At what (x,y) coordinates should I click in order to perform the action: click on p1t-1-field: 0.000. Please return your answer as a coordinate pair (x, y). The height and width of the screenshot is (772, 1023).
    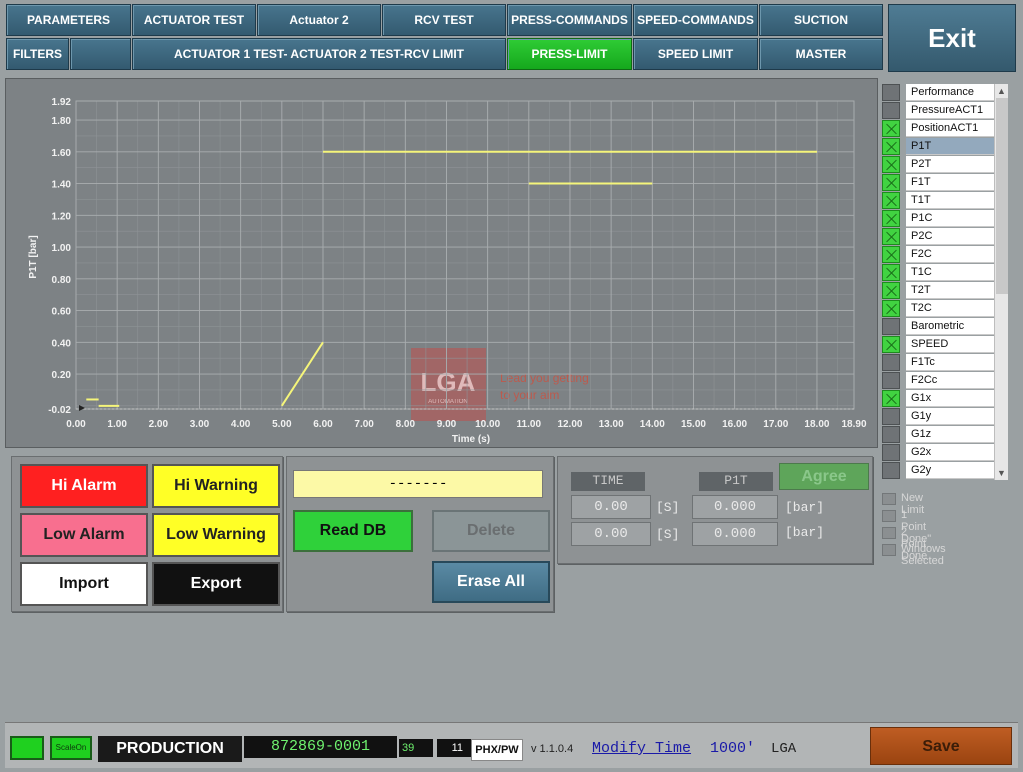
    Looking at the image, I should click on (735, 507).